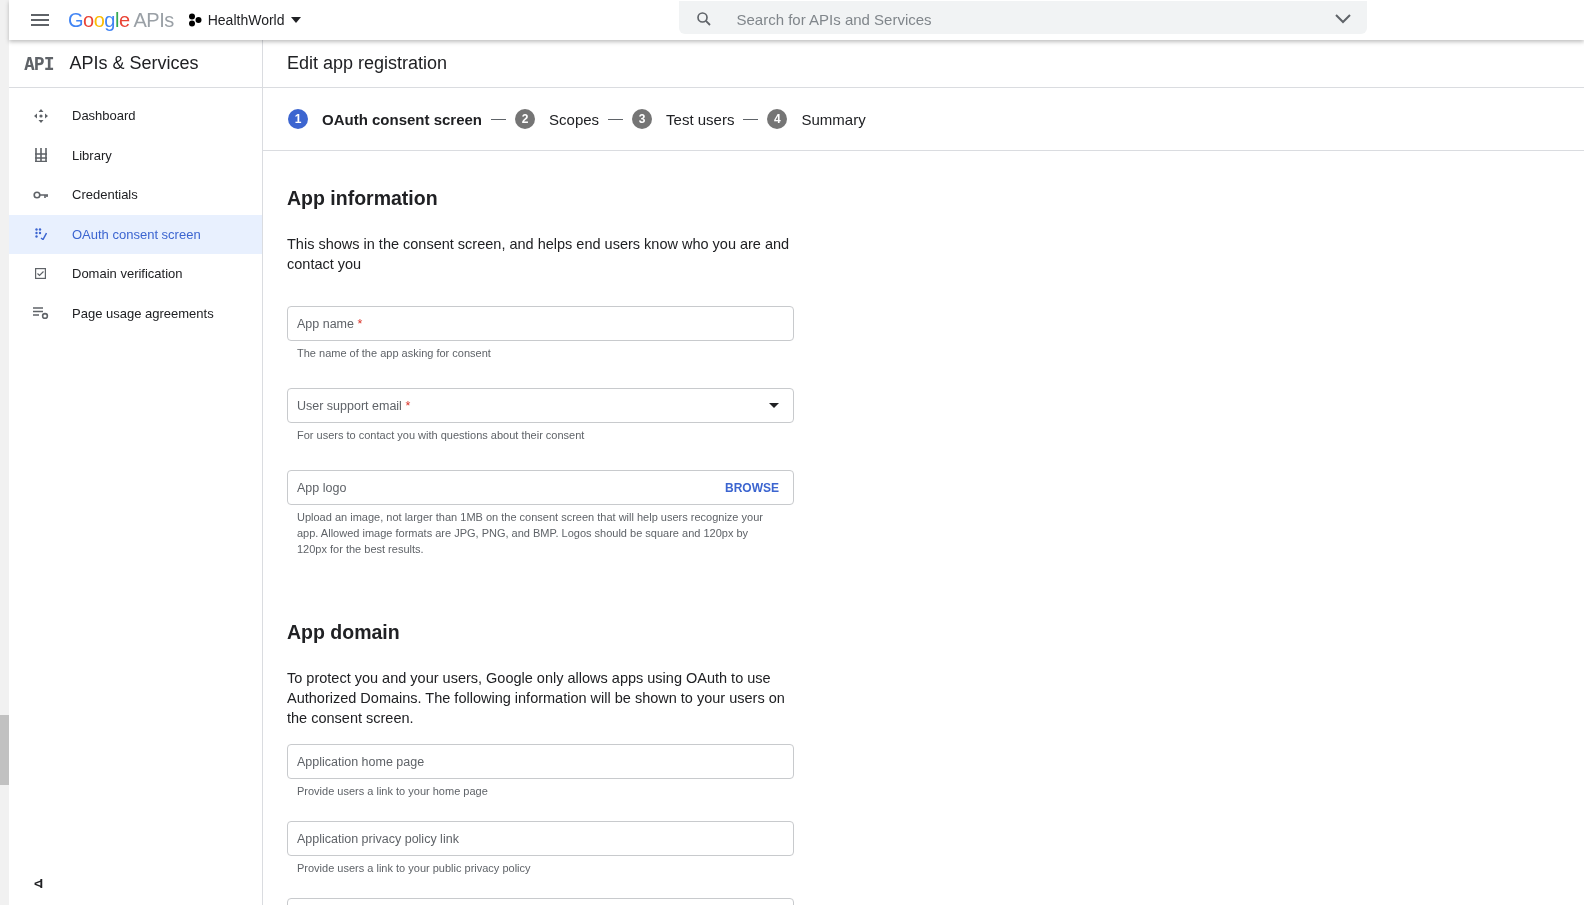 The width and height of the screenshot is (1584, 905). I want to click on sidebar-item: OAuth consent screen, so click(135, 234).